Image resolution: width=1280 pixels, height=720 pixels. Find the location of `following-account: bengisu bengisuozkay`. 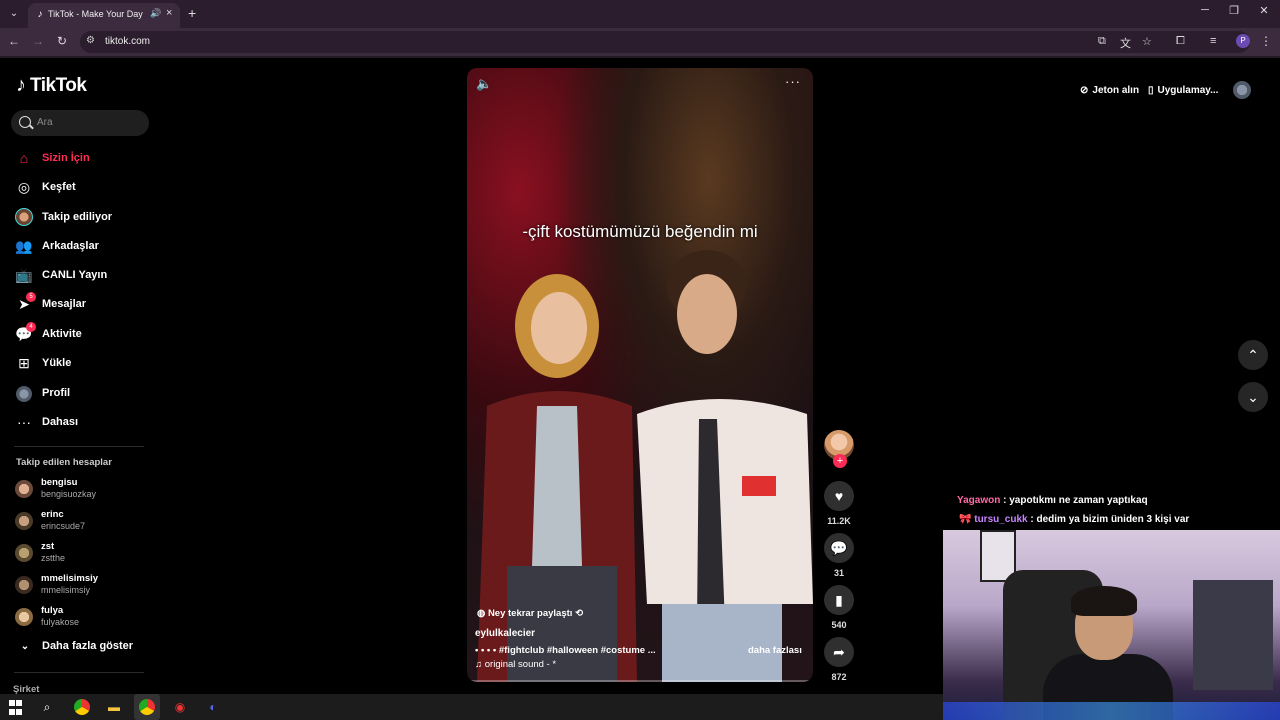

following-account: bengisu bengisuozkay is located at coordinates (85, 490).